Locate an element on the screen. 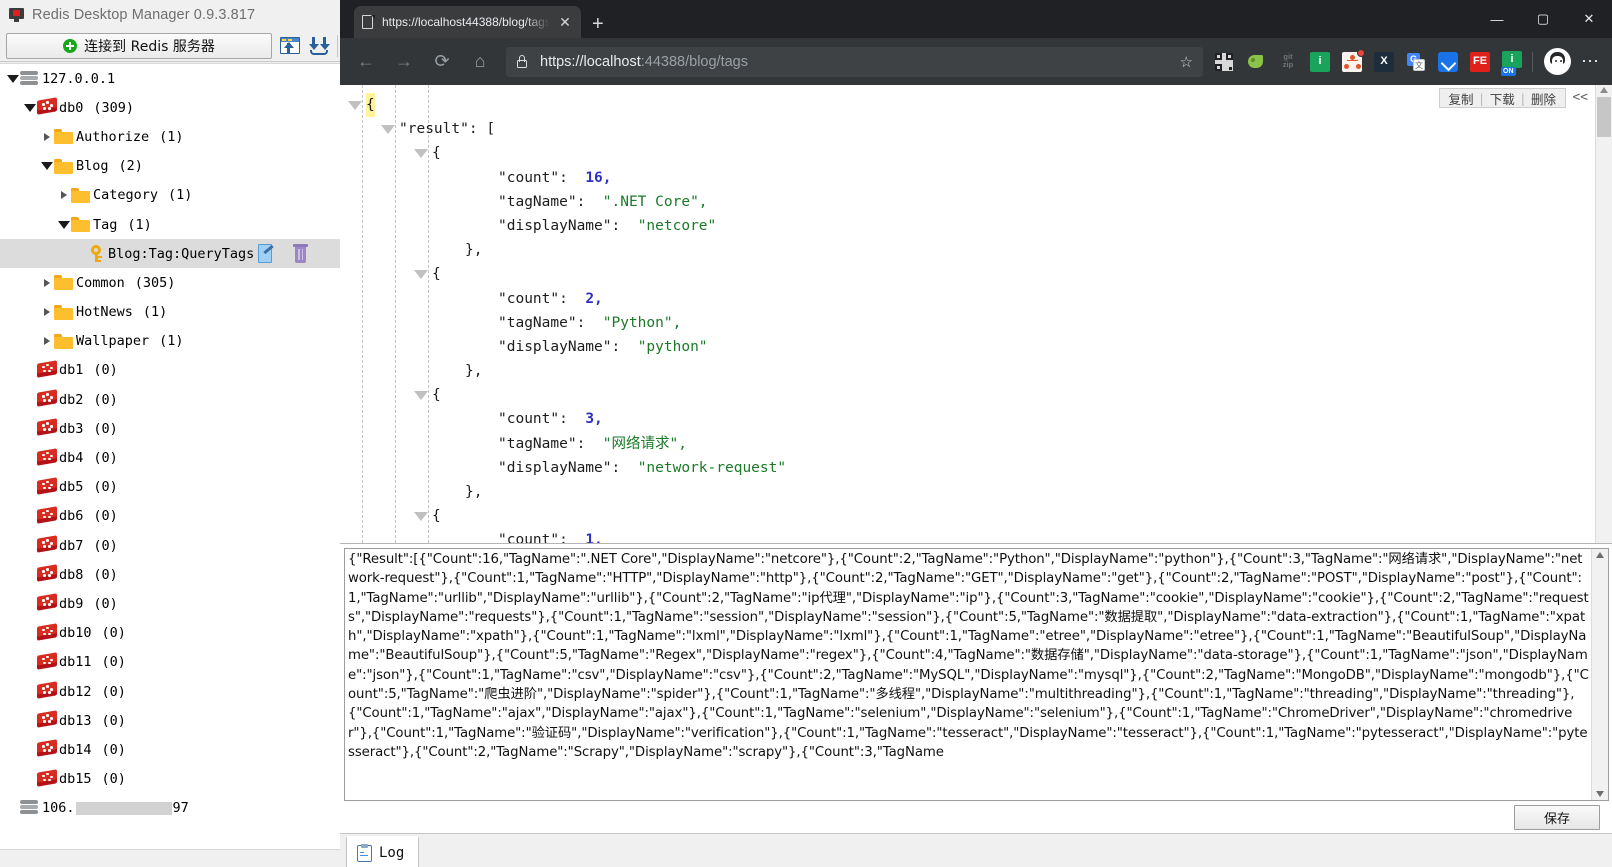  tree-item: 106. 97 is located at coordinates (172, 808).